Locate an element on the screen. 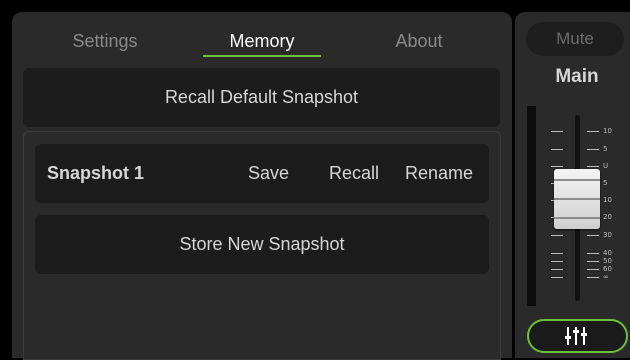 This screenshot has height=360, width=630. scale-label: 30 is located at coordinates (607, 235).